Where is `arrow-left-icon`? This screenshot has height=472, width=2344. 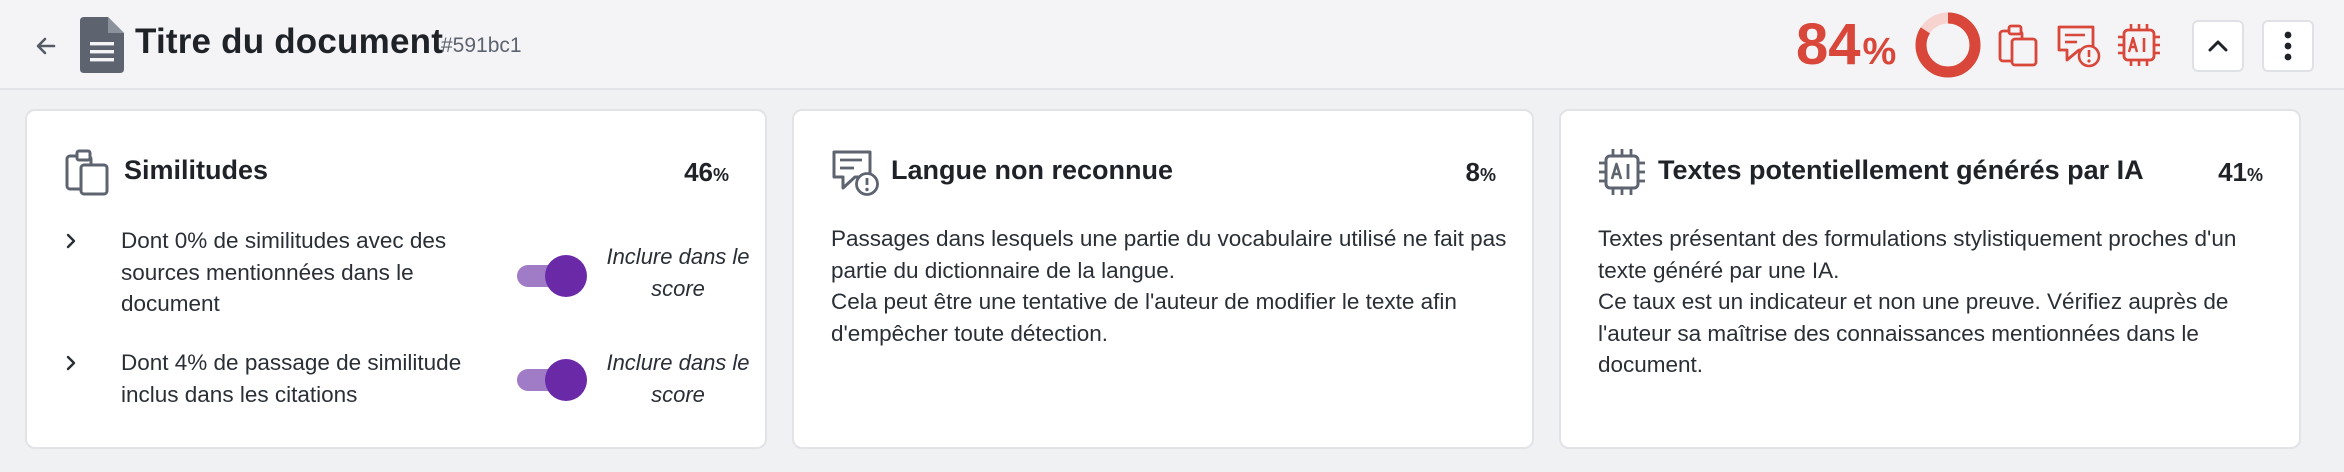 arrow-left-icon is located at coordinates (46, 46).